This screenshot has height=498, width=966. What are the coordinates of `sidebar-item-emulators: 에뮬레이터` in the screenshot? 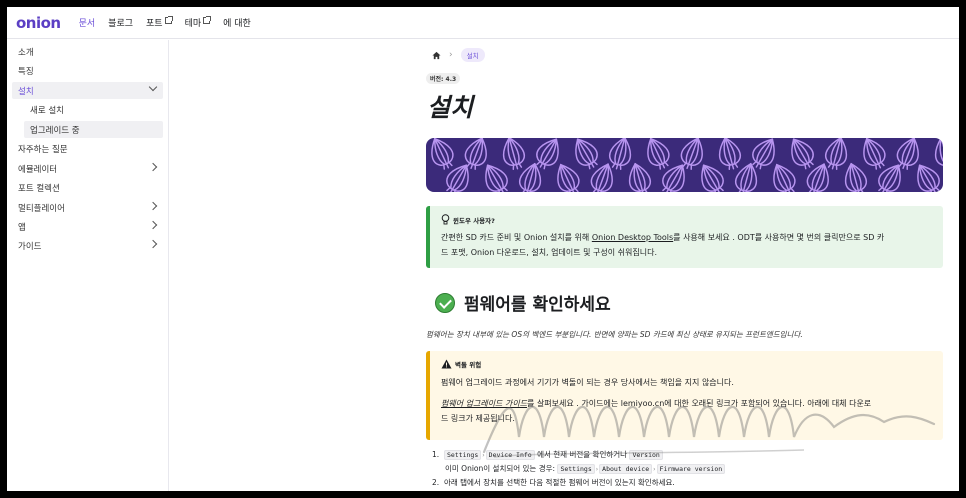 It's located at (87, 168).